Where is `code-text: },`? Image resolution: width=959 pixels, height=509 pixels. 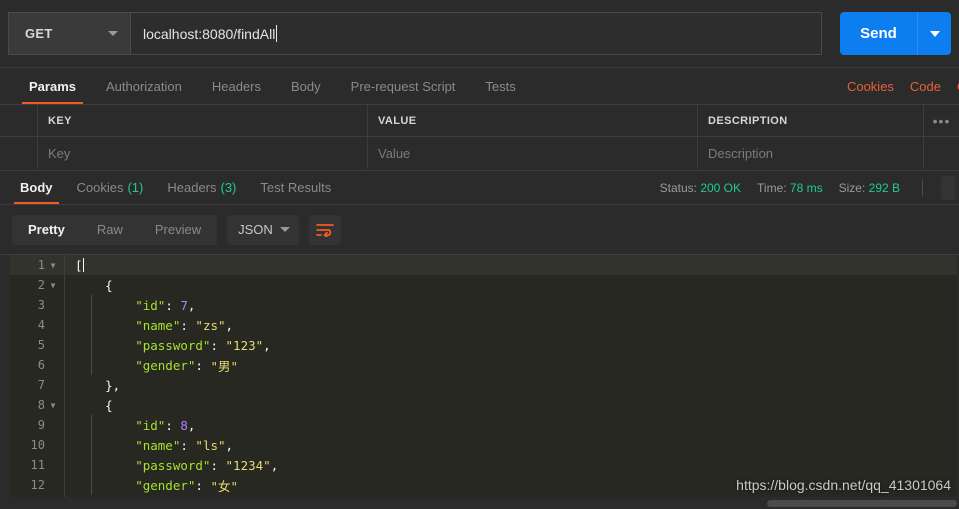
code-text: }, is located at coordinates (512, 385).